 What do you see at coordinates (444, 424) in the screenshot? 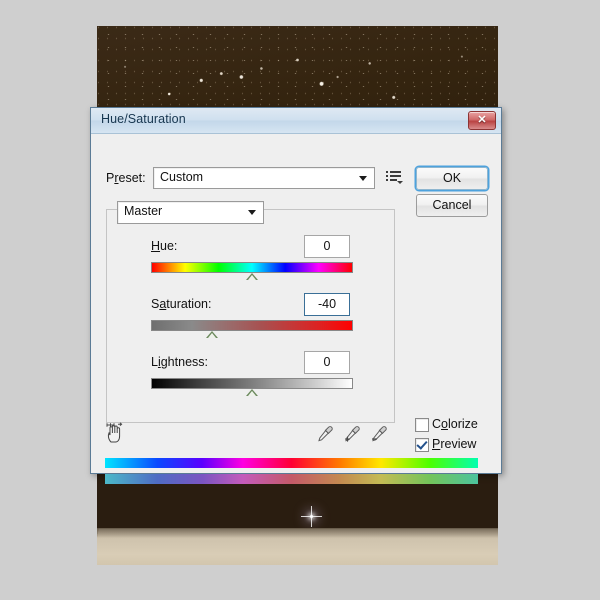
I see `colorize-label-mnemonic: o` at bounding box center [444, 424].